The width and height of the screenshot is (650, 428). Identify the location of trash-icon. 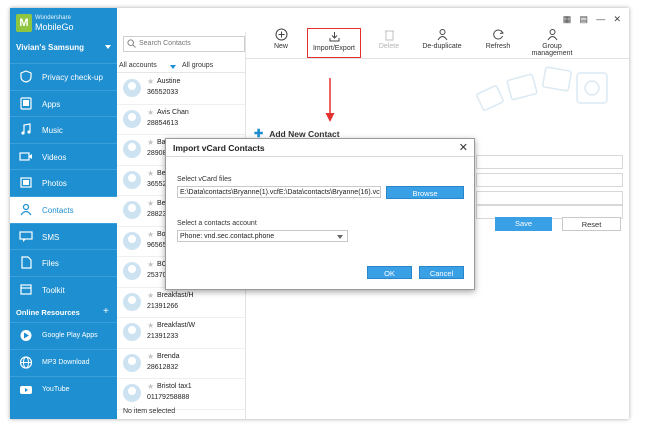
(389, 35).